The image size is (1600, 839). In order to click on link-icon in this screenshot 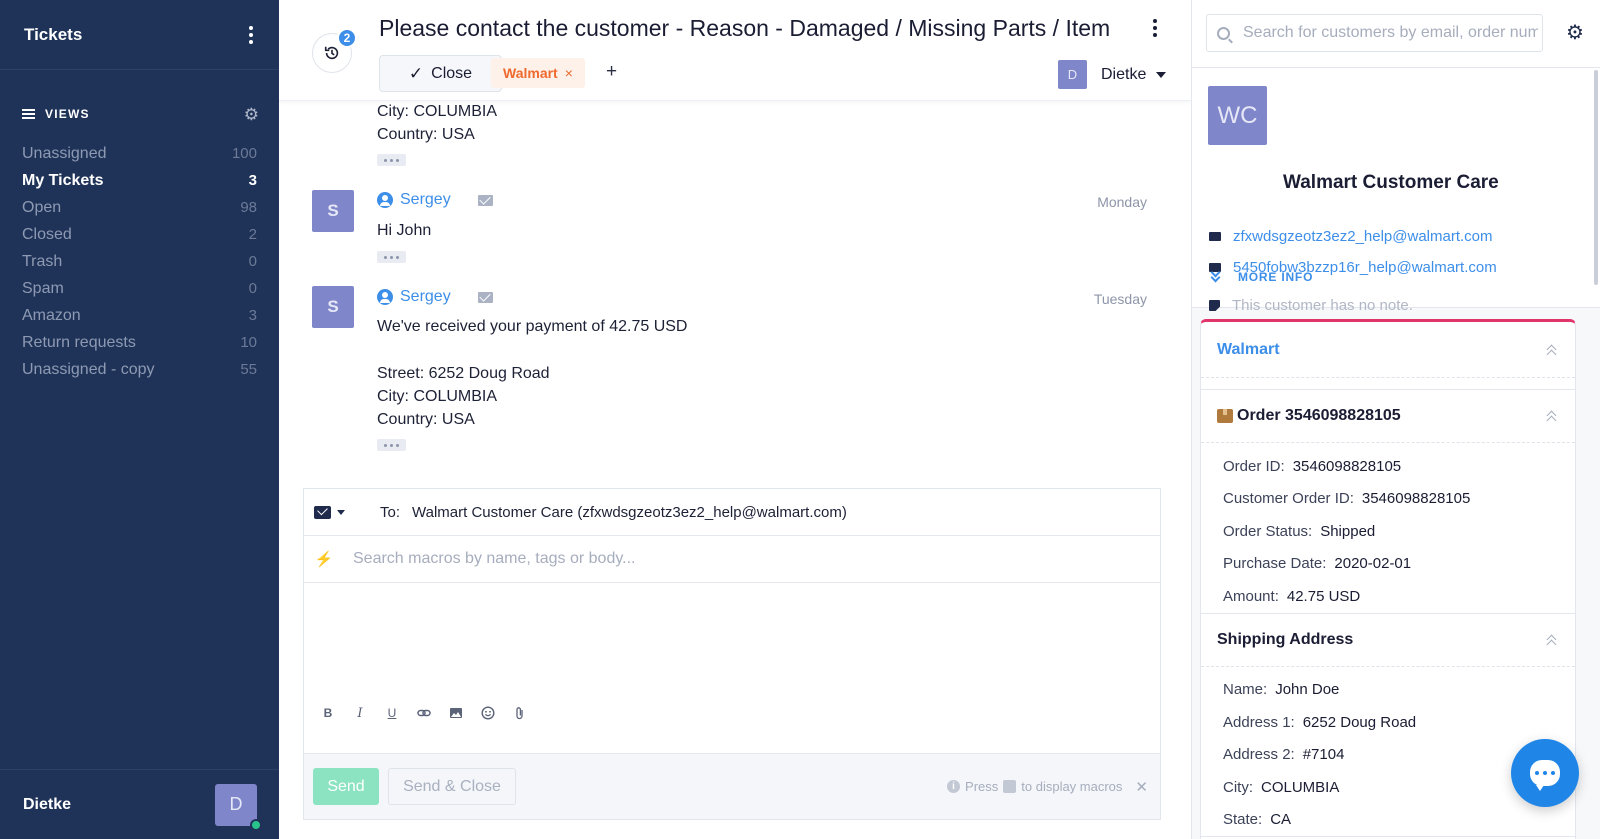, I will do `click(424, 713)`.